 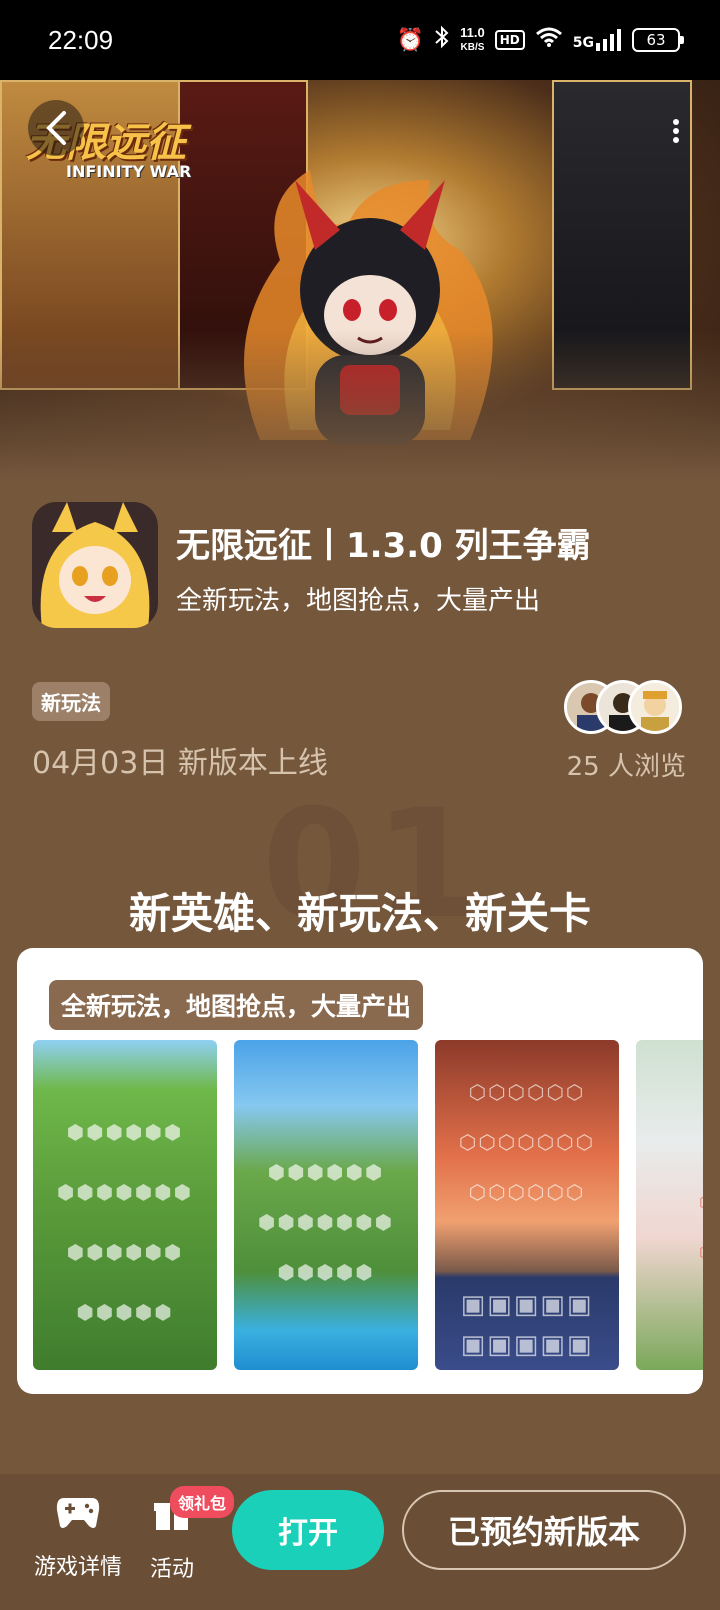 I want to click on game-screenshot: ⬡⬡⬡ ⬡⬡⬡, so click(x=669, y=1205).